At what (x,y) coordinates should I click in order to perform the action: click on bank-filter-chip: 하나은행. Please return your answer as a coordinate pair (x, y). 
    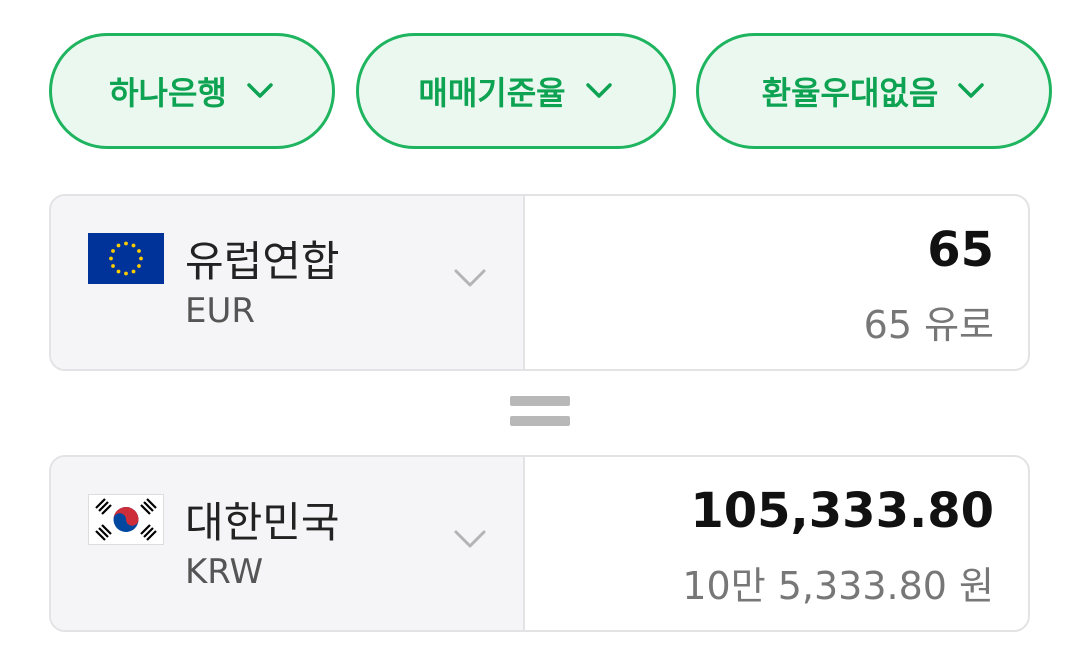
    Looking at the image, I should click on (192, 91).